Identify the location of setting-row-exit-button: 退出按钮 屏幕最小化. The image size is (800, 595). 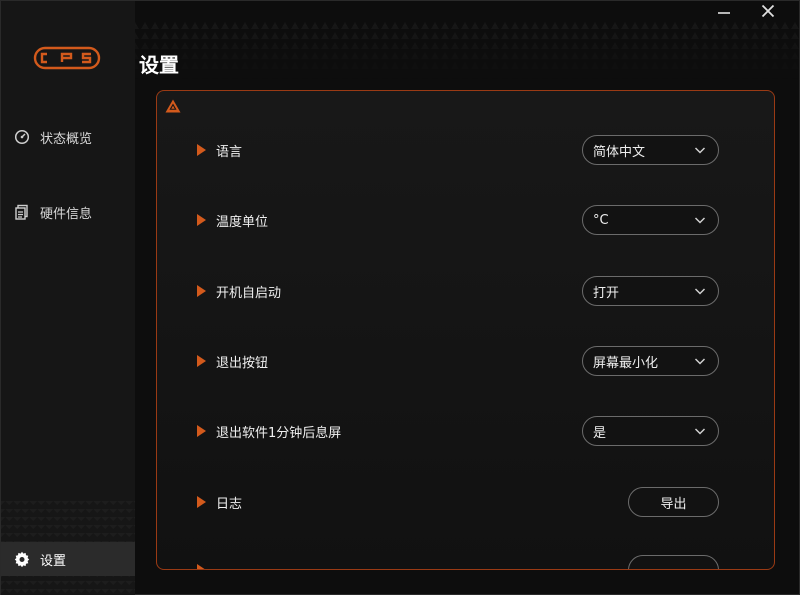
(458, 361).